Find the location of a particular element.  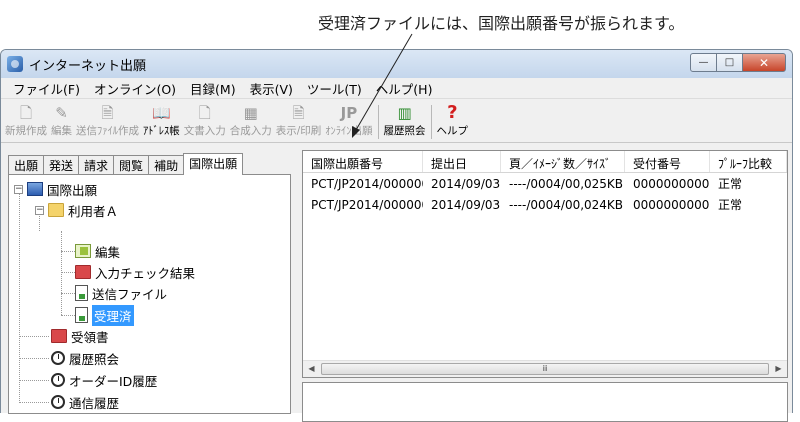

menu-view: 表示(V) is located at coordinates (272, 88).